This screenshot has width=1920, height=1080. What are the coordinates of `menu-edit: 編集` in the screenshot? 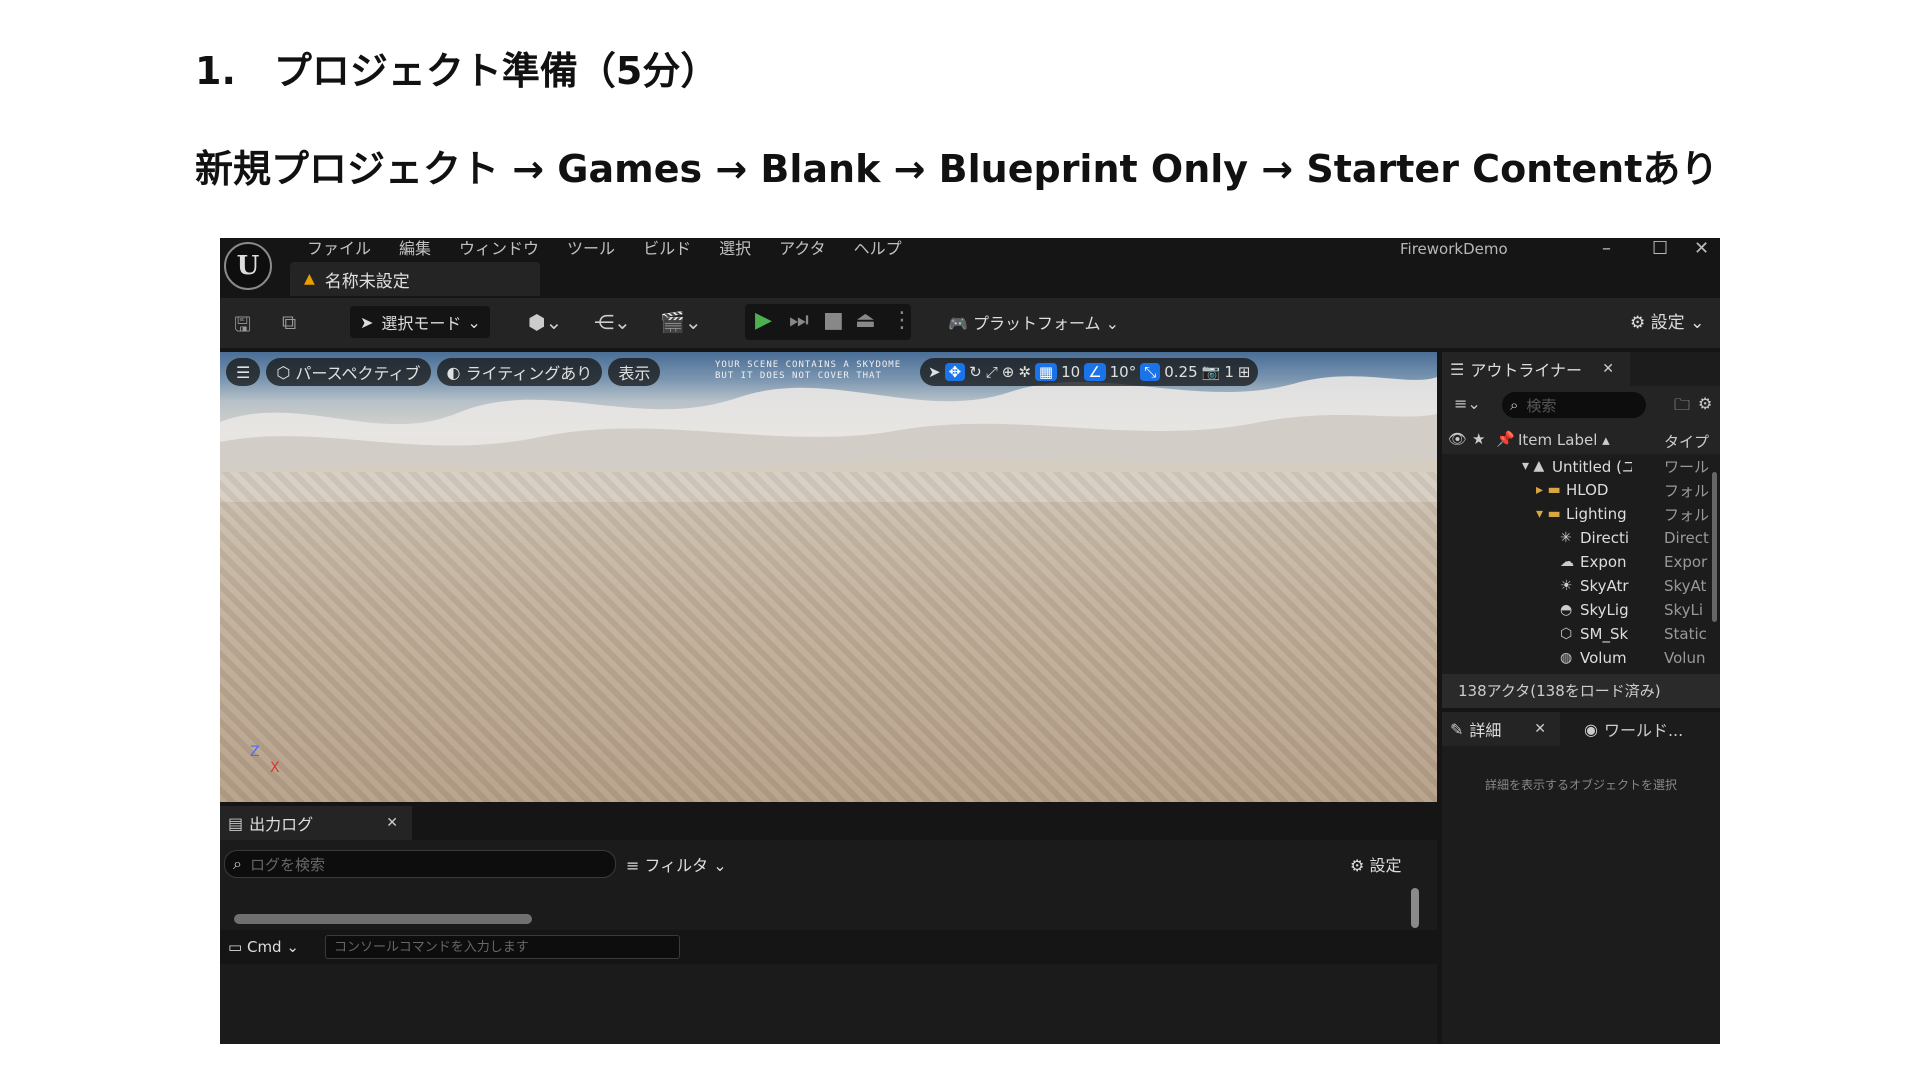 It's located at (415, 249).